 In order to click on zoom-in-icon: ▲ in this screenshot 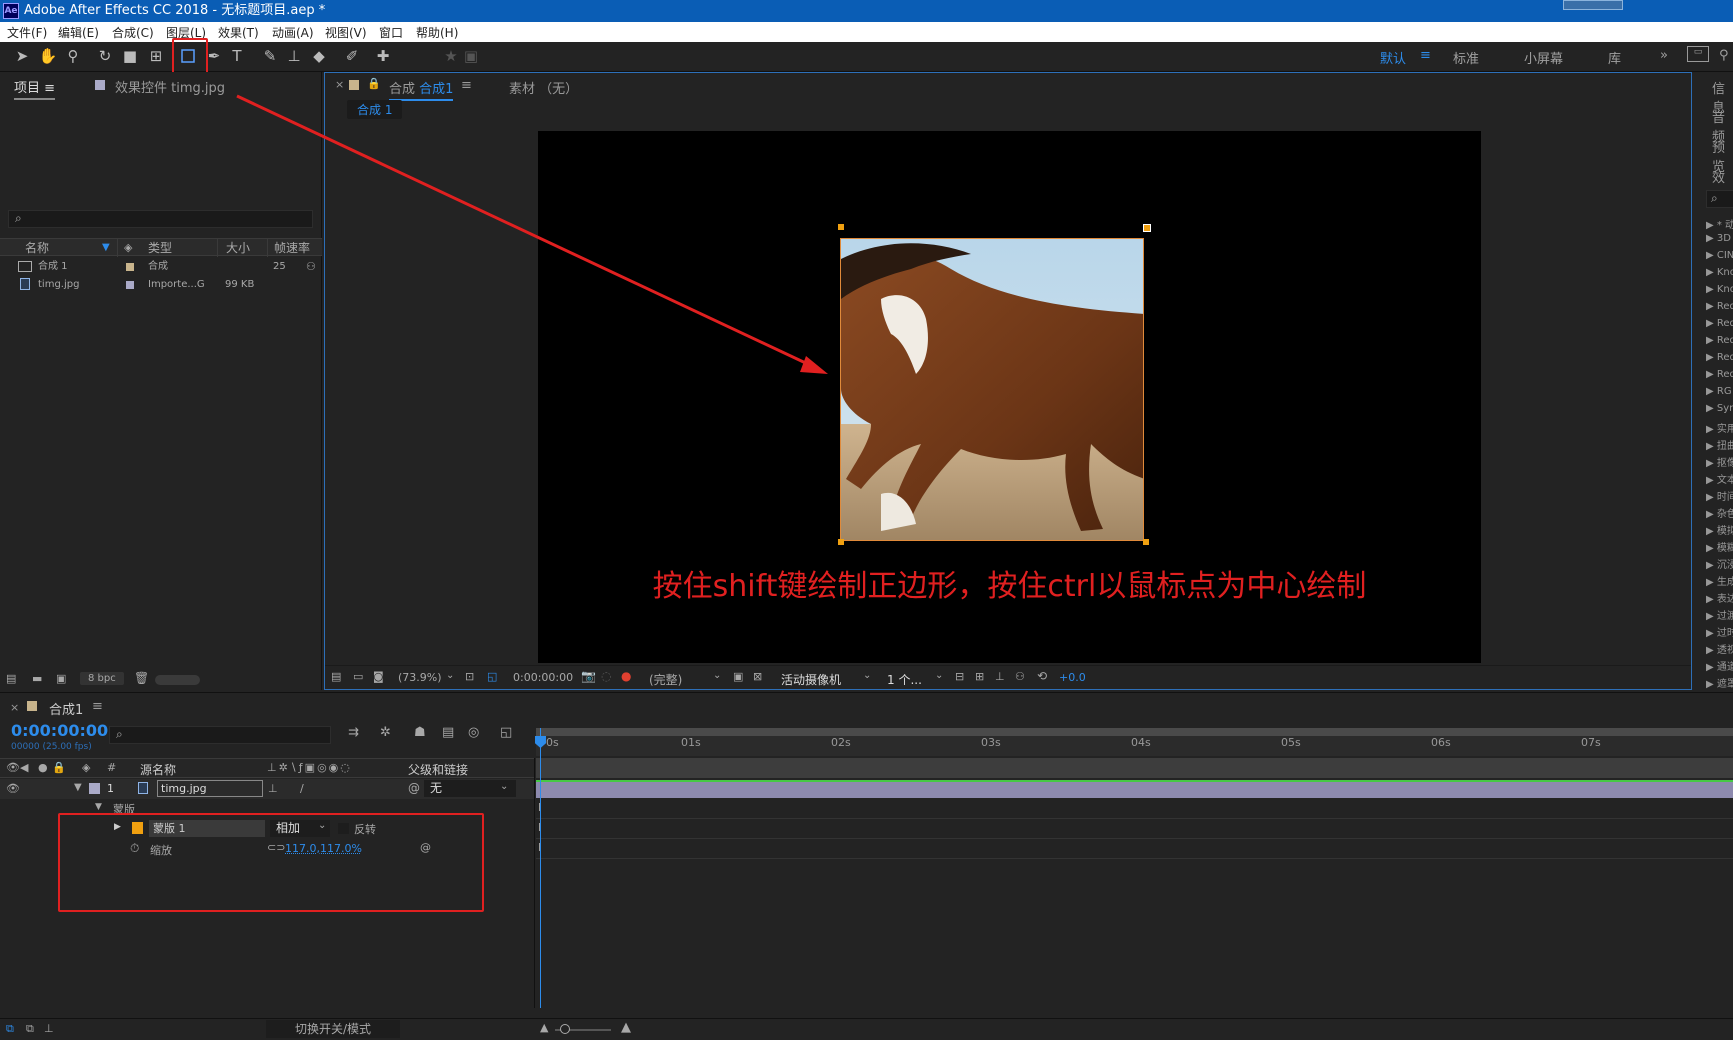, I will do `click(626, 1027)`.